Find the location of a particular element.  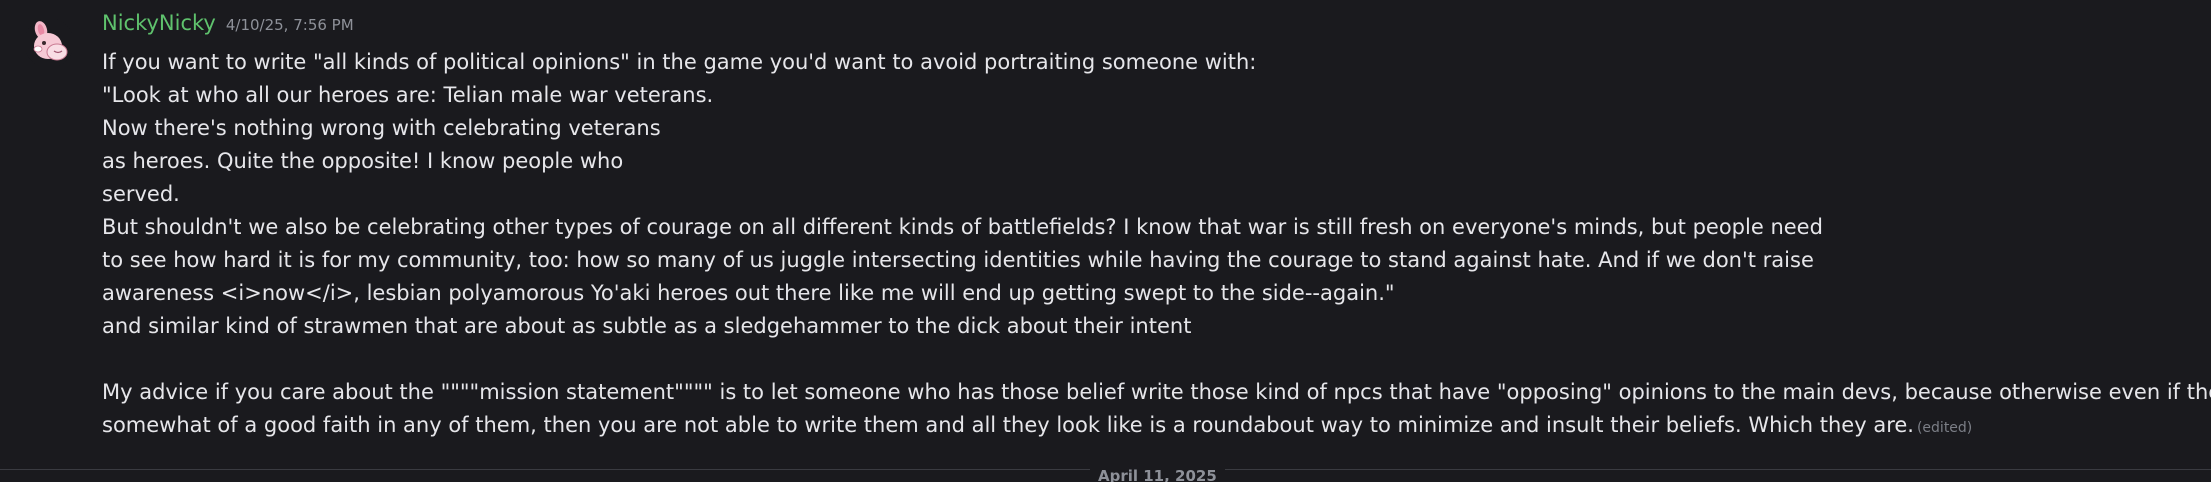

message-line: served. is located at coordinates (141, 194).